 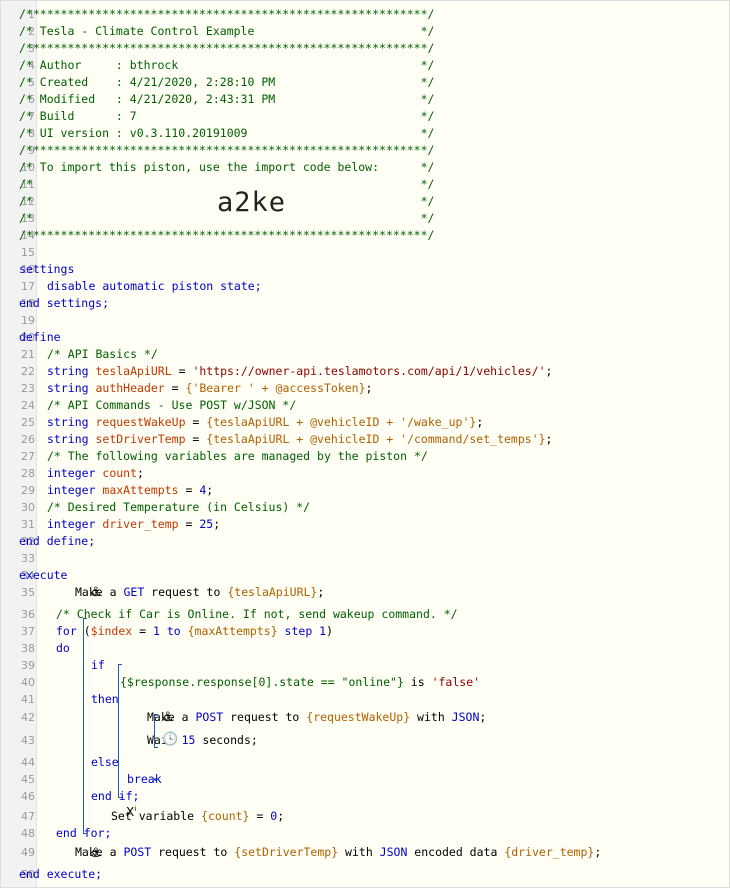 What do you see at coordinates (28, 592) in the screenshot?
I see `line-number: 35` at bounding box center [28, 592].